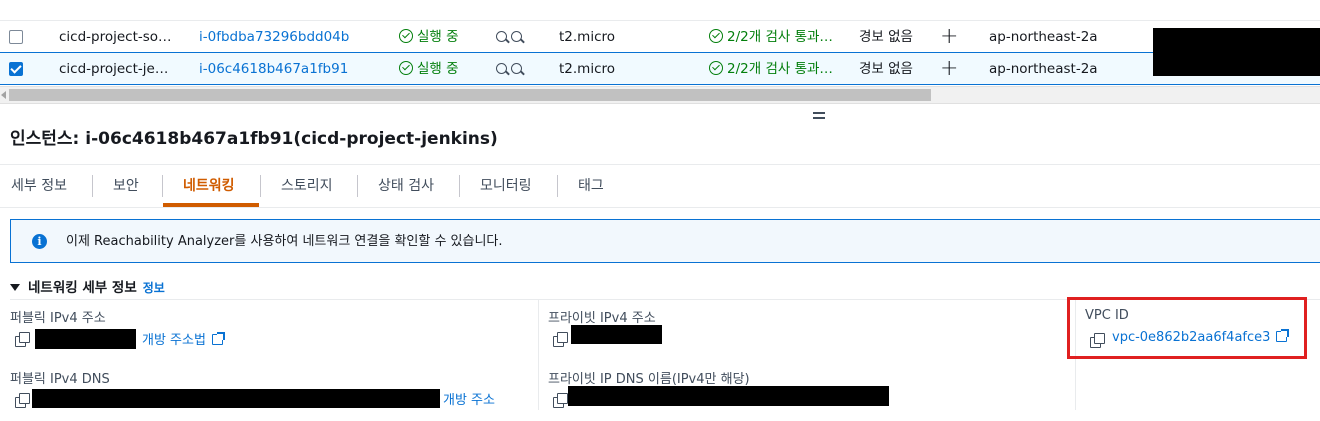 The height and width of the screenshot is (421, 1320). What do you see at coordinates (82, 288) in the screenshot?
I see `section-title: 네트워킹 세부 정보` at bounding box center [82, 288].